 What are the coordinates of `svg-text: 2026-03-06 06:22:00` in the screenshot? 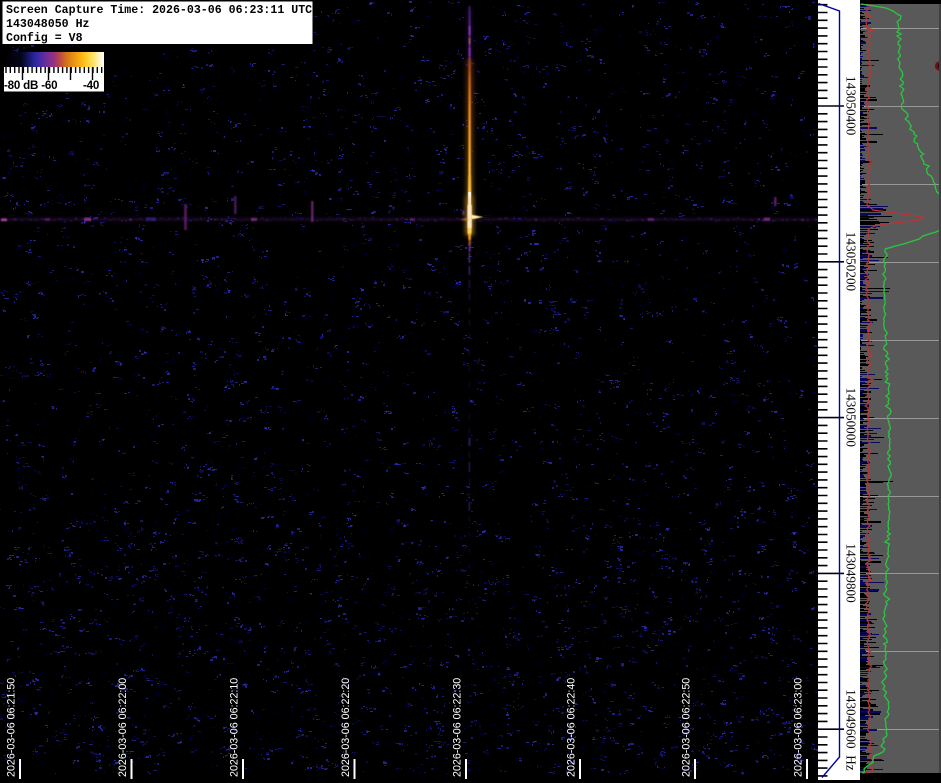 It's located at (123, 727).